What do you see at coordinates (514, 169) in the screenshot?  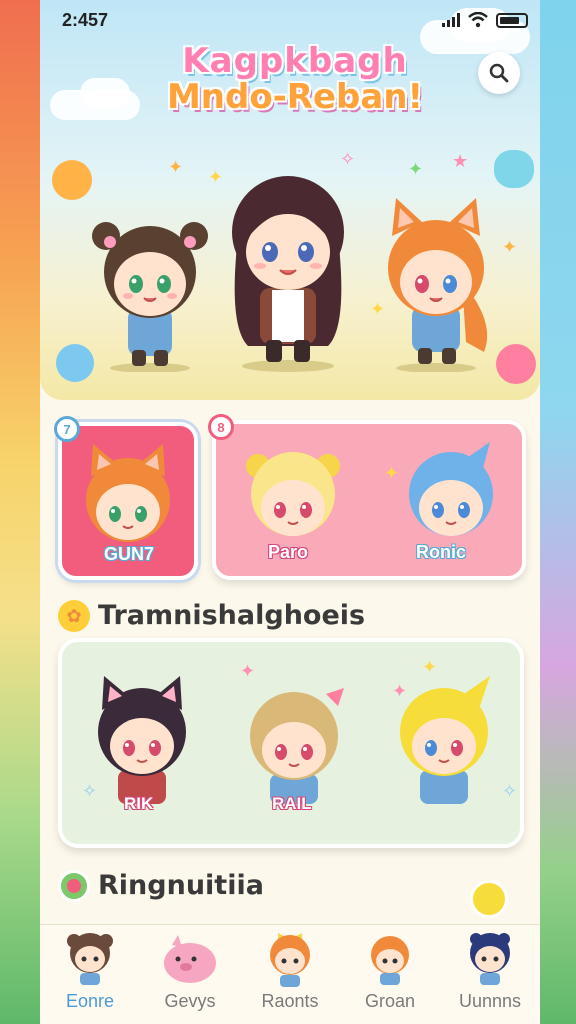 I see `blue-creature-icon` at bounding box center [514, 169].